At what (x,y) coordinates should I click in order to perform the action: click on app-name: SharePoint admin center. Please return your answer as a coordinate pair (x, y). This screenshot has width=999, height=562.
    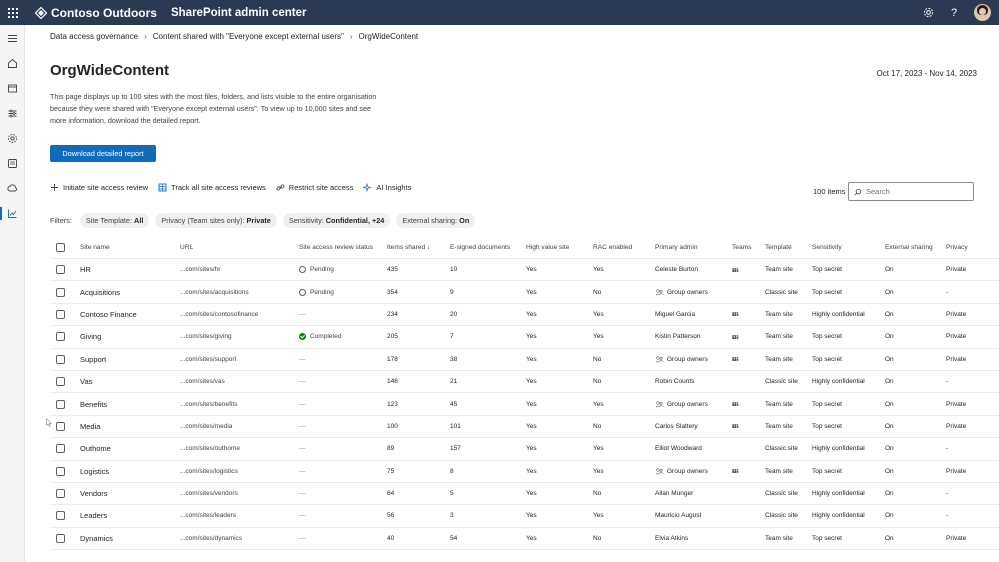
    Looking at the image, I should click on (238, 13).